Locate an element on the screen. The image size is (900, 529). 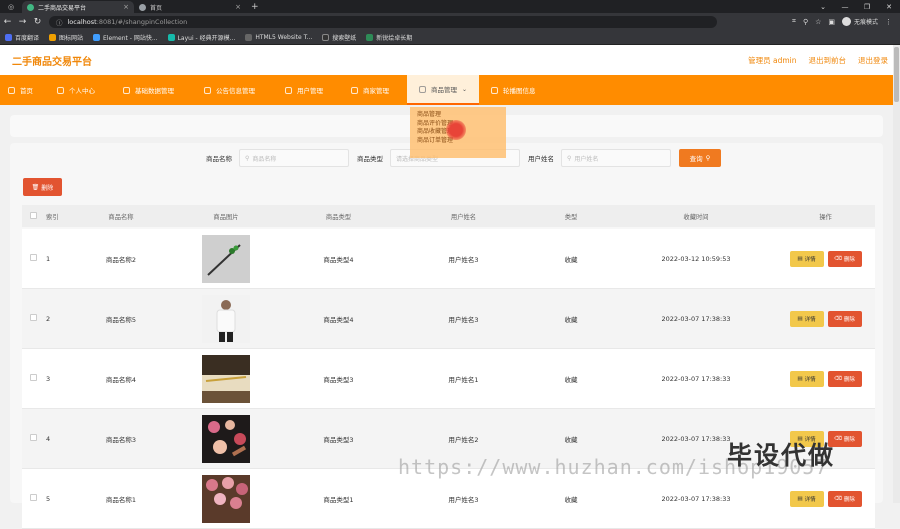
nav-item-base-data: 基础数据管理 is located at coordinates (148, 90).